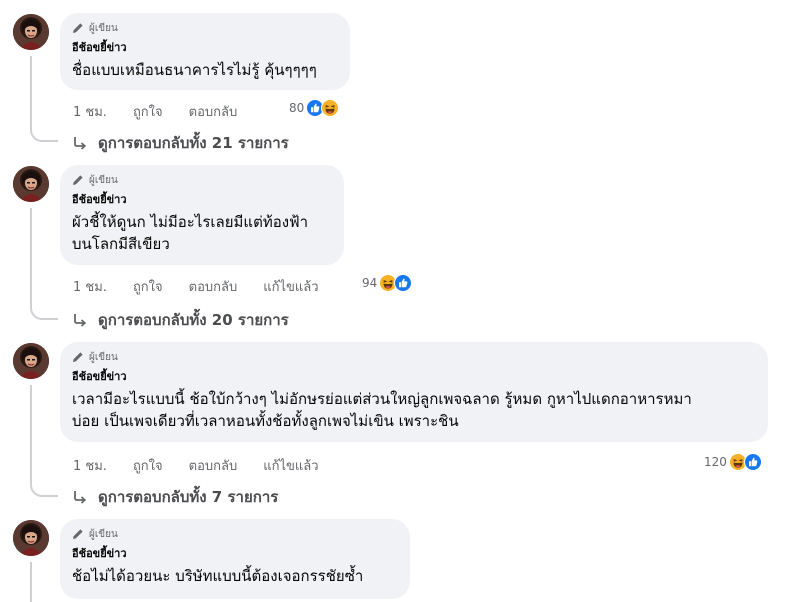 The height and width of the screenshot is (602, 800). I want to click on view-replies-label: ดูการตอบกลับทั้ง 20 รายการ, so click(193, 320).